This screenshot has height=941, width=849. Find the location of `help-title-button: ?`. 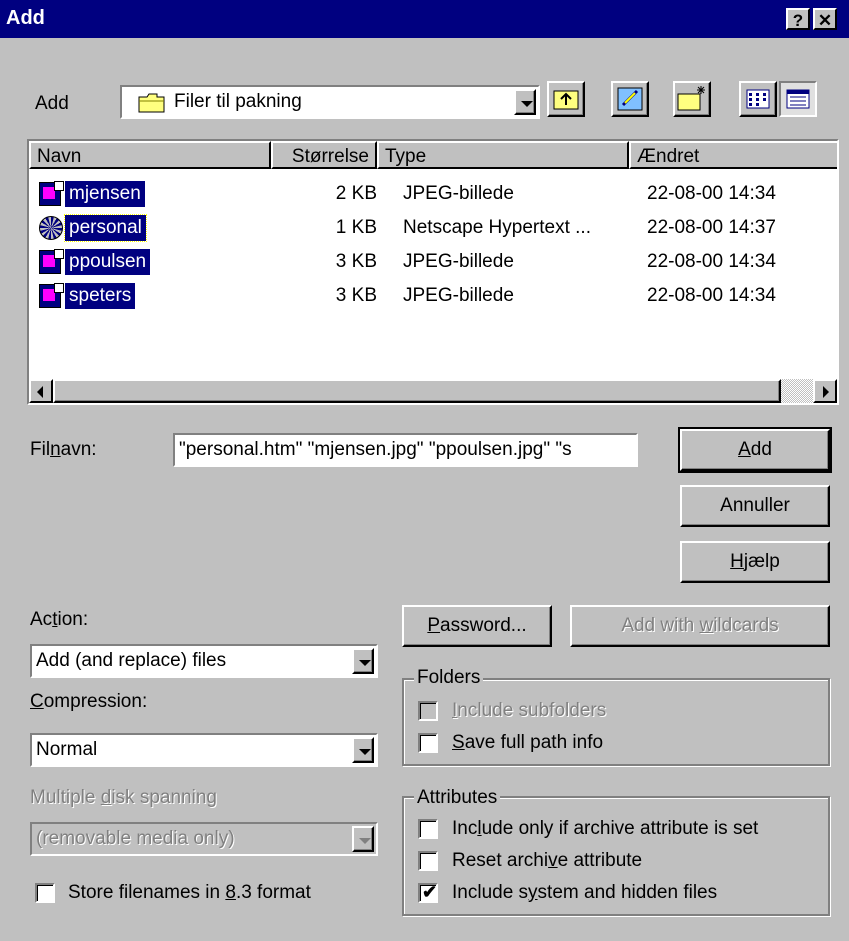

help-title-button: ? is located at coordinates (798, 19).